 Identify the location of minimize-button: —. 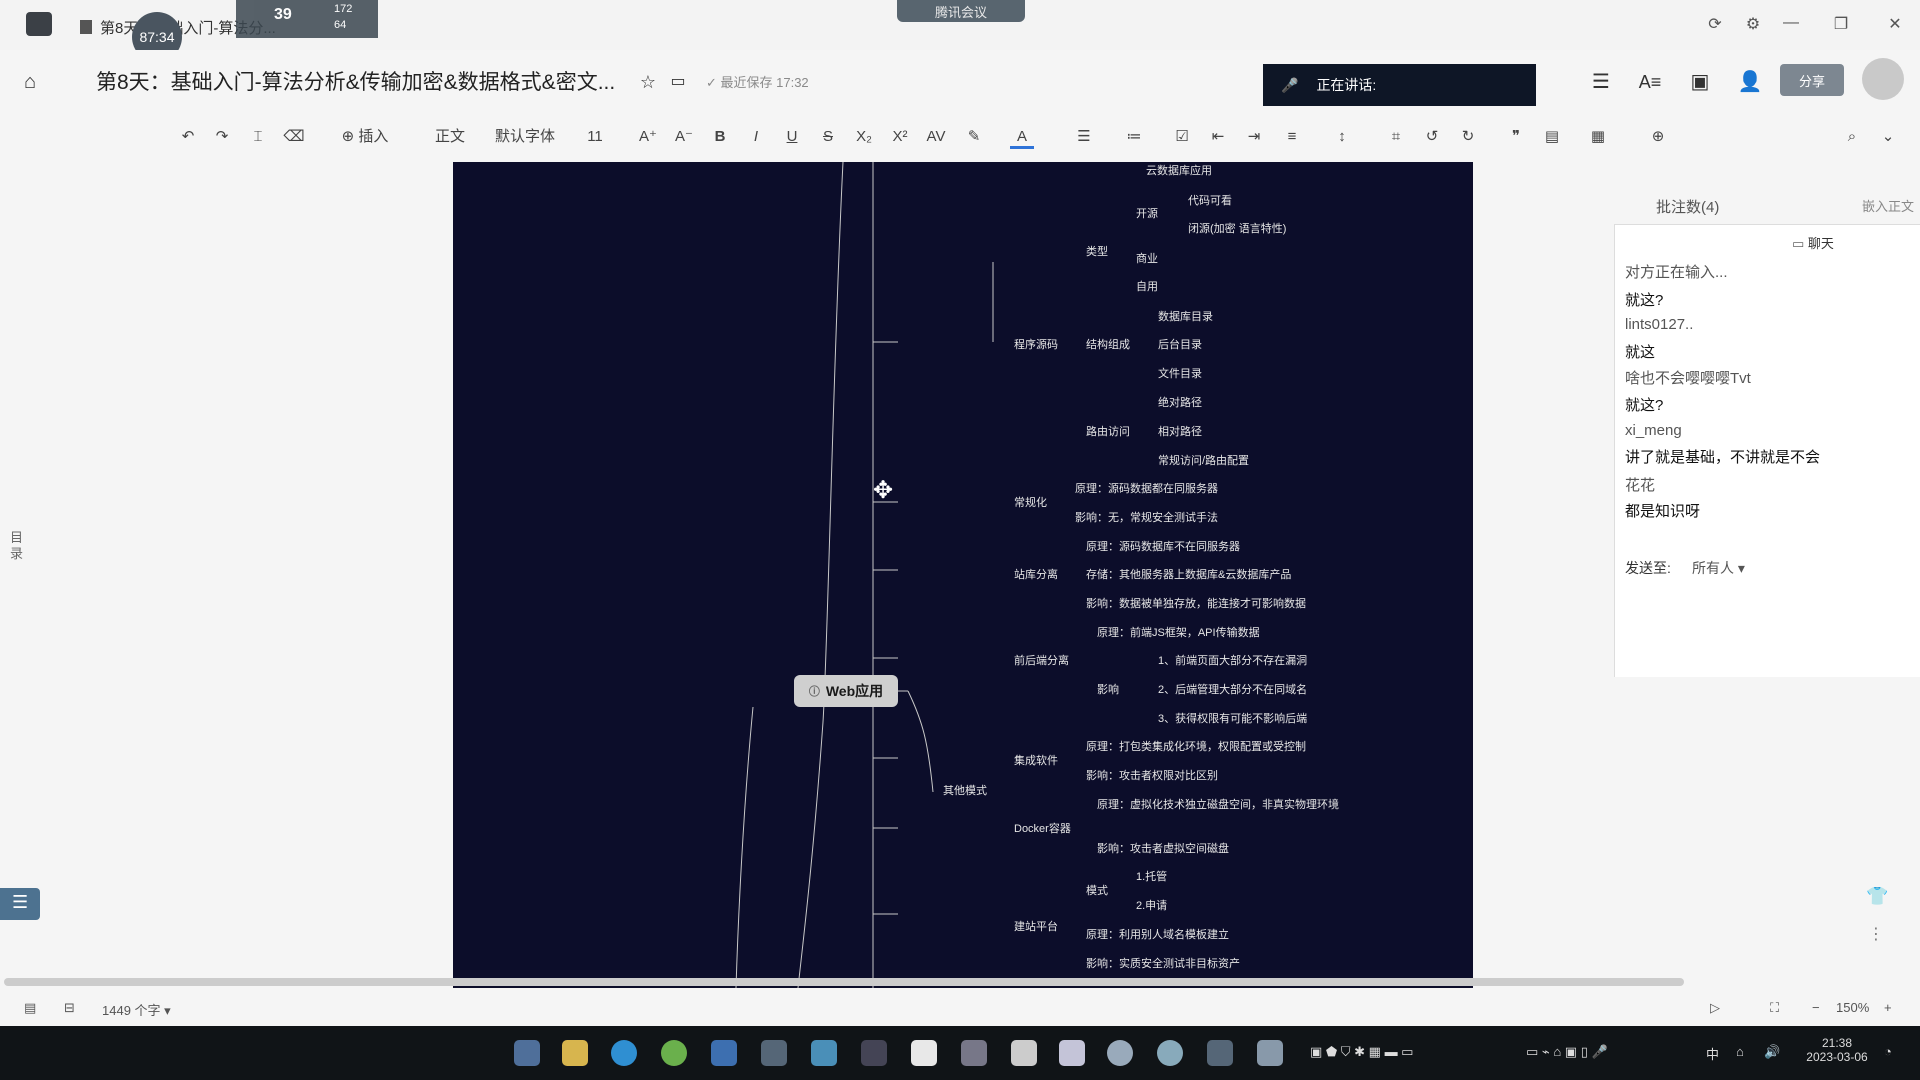
(1791, 24).